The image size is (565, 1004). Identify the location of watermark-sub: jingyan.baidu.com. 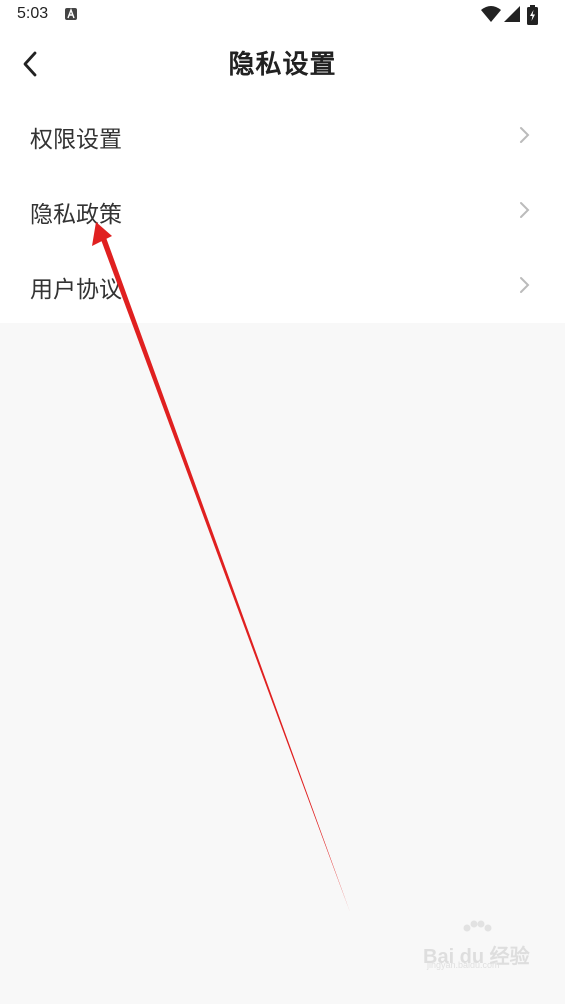
(463, 965).